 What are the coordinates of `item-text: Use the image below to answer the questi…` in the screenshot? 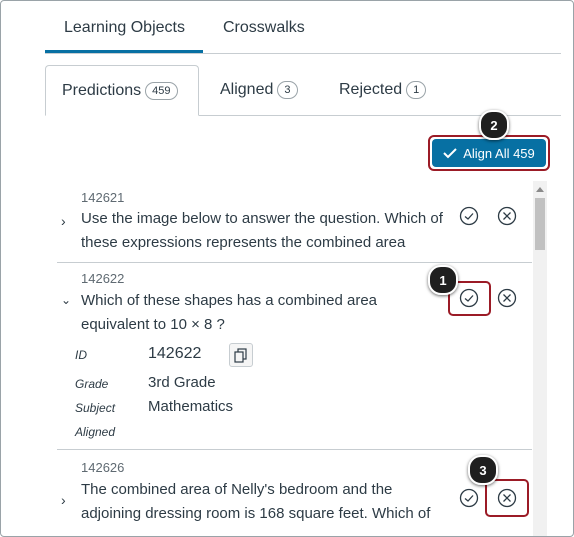 It's located at (262, 230).